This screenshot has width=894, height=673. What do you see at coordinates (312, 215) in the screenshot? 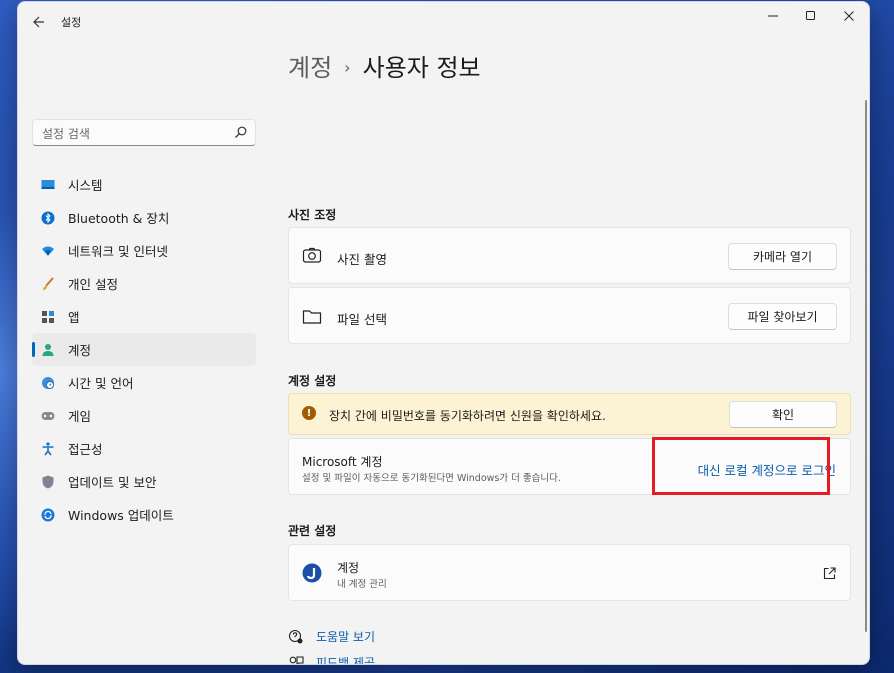
I see `section-title-photo: 사진 조정` at bounding box center [312, 215].